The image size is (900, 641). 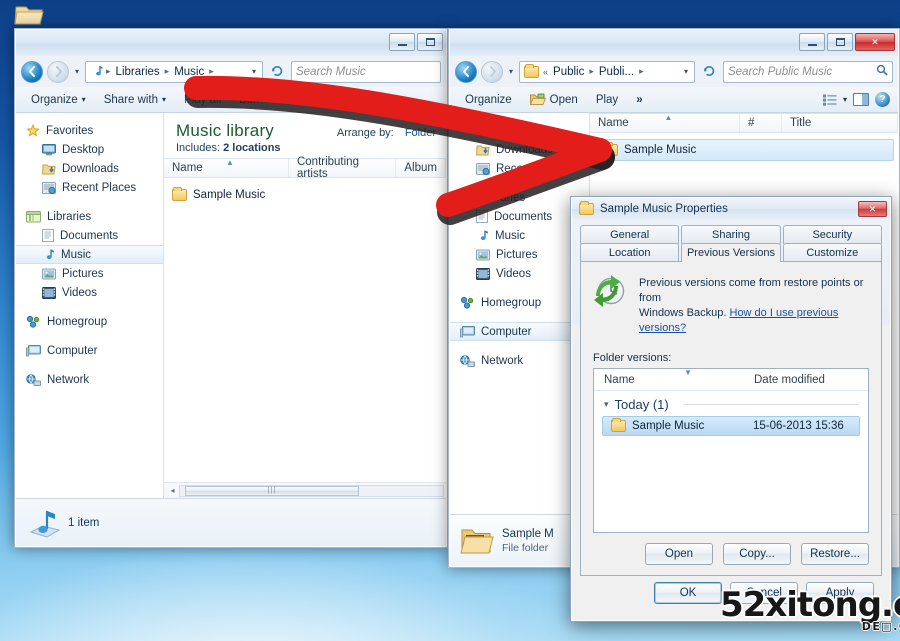 What do you see at coordinates (251, 100) in the screenshot?
I see `burn-button-left: Burn` at bounding box center [251, 100].